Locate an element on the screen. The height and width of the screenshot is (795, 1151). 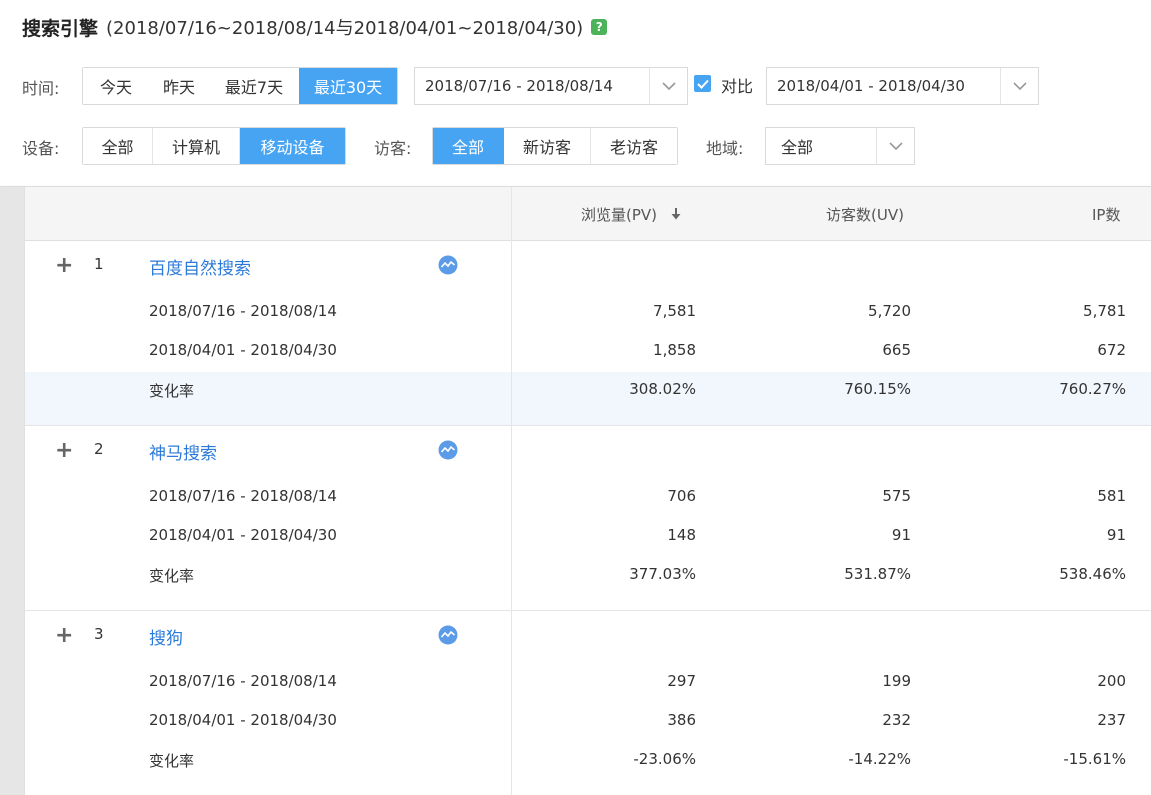
compare-range-select: 2018/04/01 - 2018/04/30 is located at coordinates (902, 86).